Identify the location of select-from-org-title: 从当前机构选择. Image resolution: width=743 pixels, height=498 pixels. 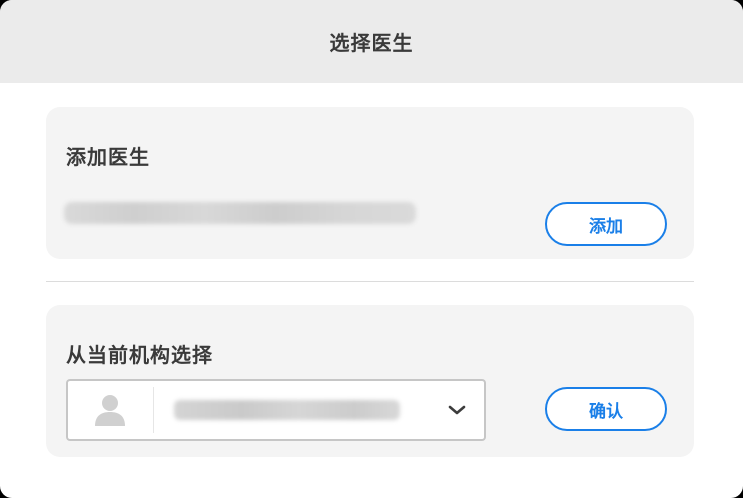
(139, 355).